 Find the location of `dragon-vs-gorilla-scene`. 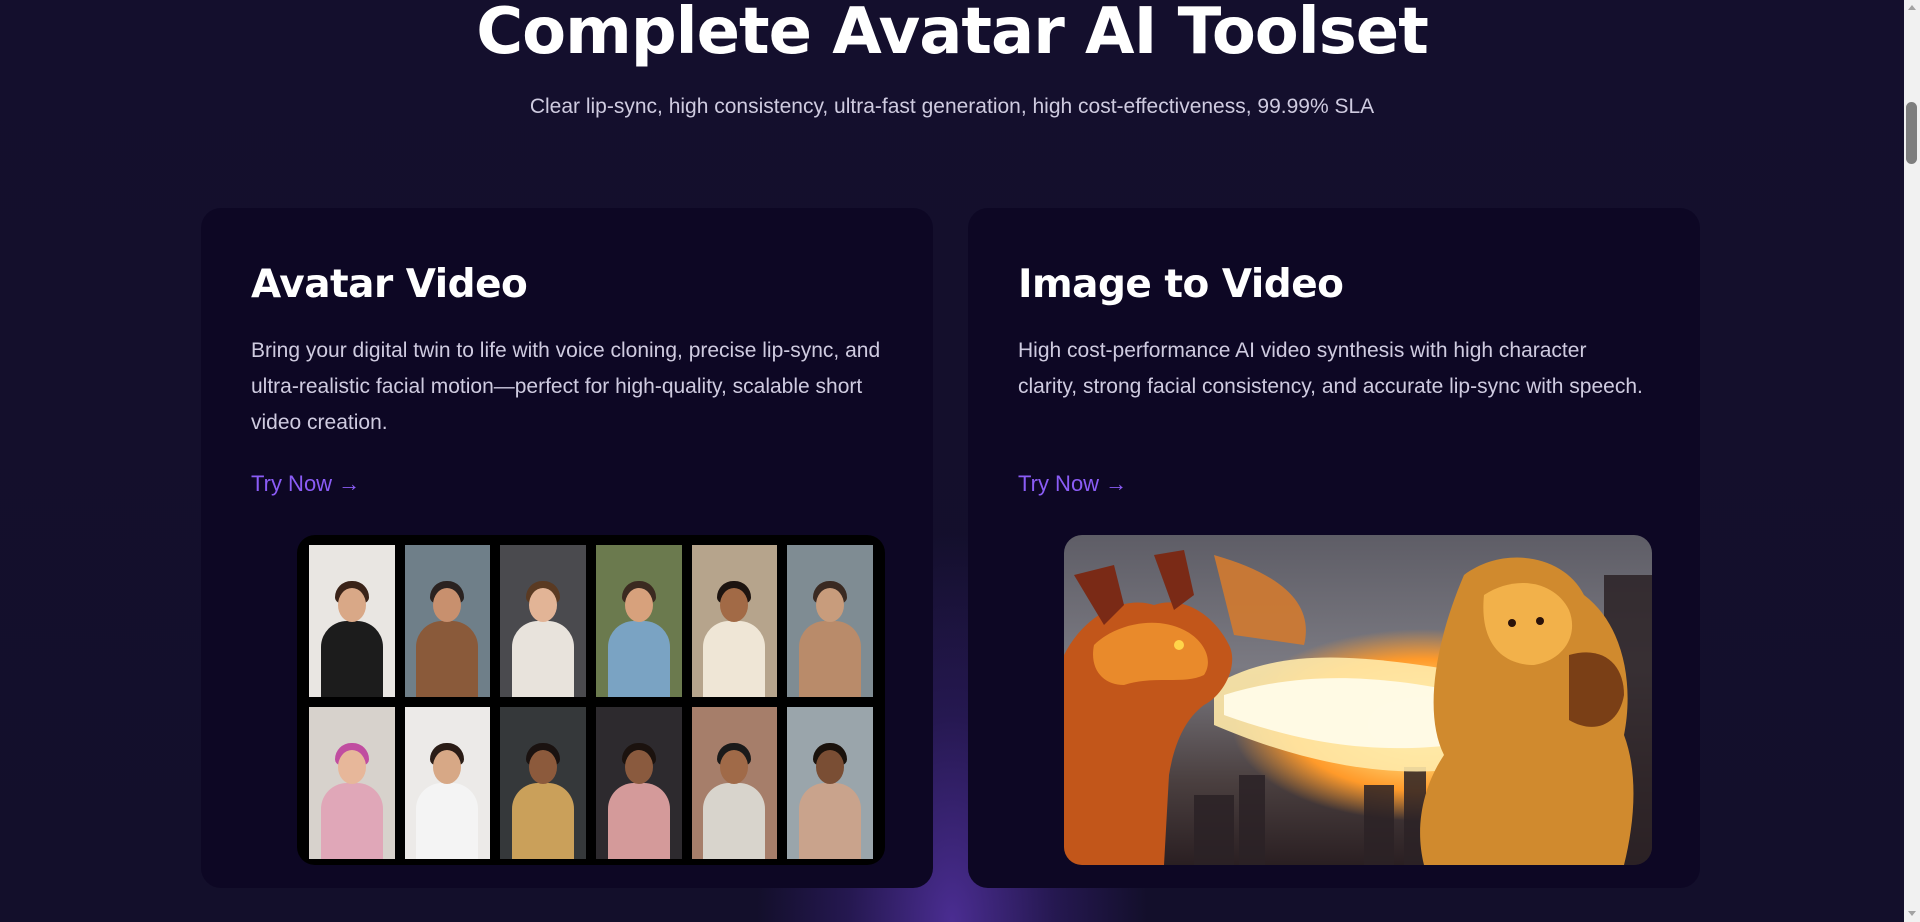

dragon-vs-gorilla-scene is located at coordinates (1358, 700).